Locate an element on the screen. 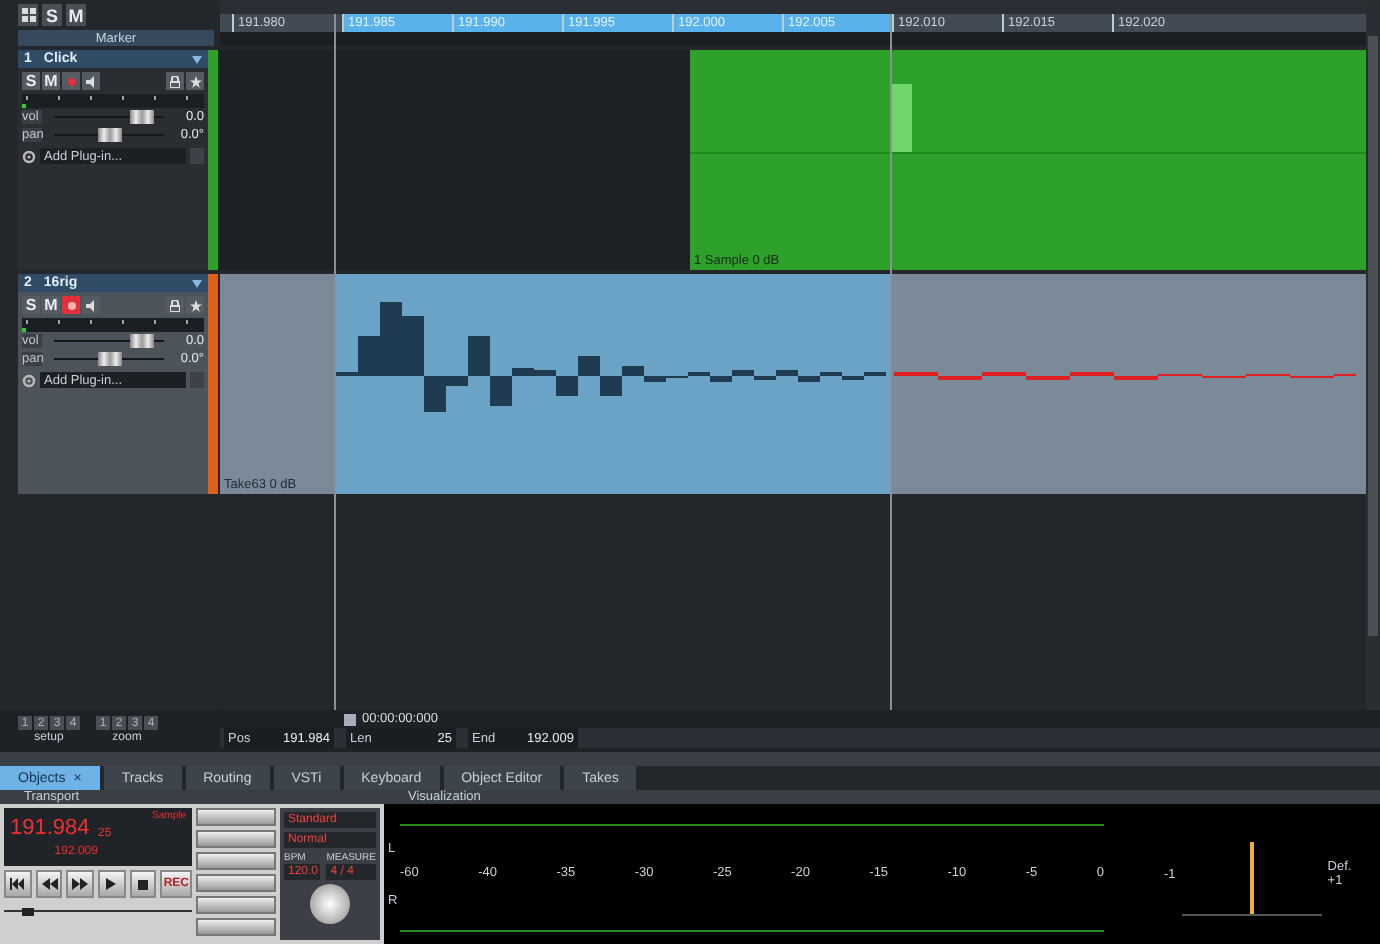 The height and width of the screenshot is (944, 1380). grid-button is located at coordinates (28, 15).